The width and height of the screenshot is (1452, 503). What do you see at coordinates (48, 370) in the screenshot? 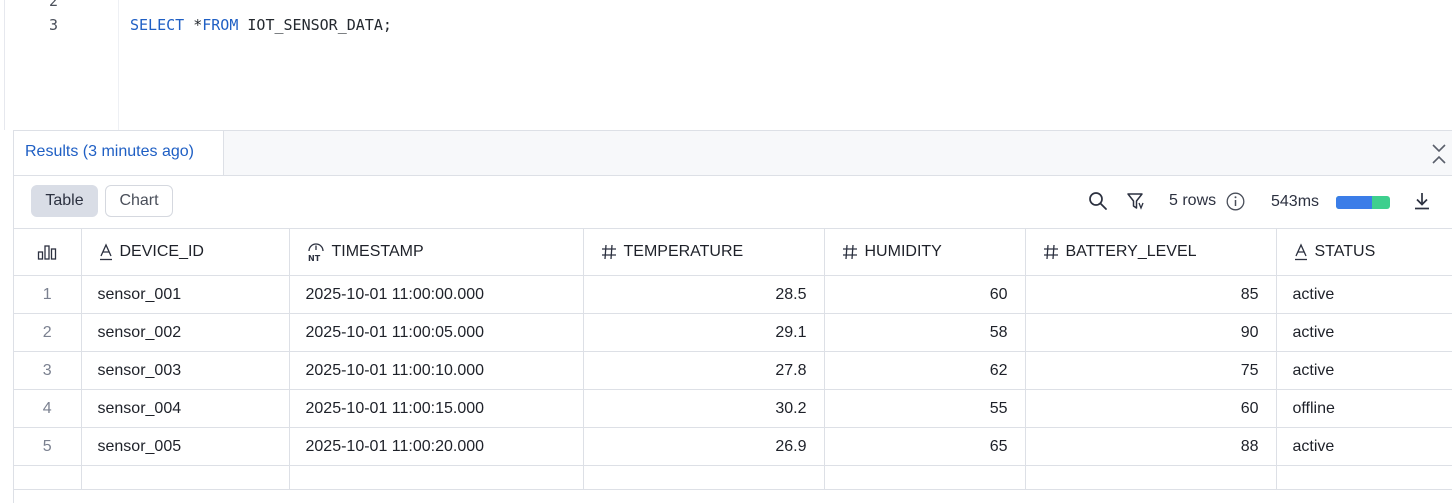
I see `row-number: 3` at bounding box center [48, 370].